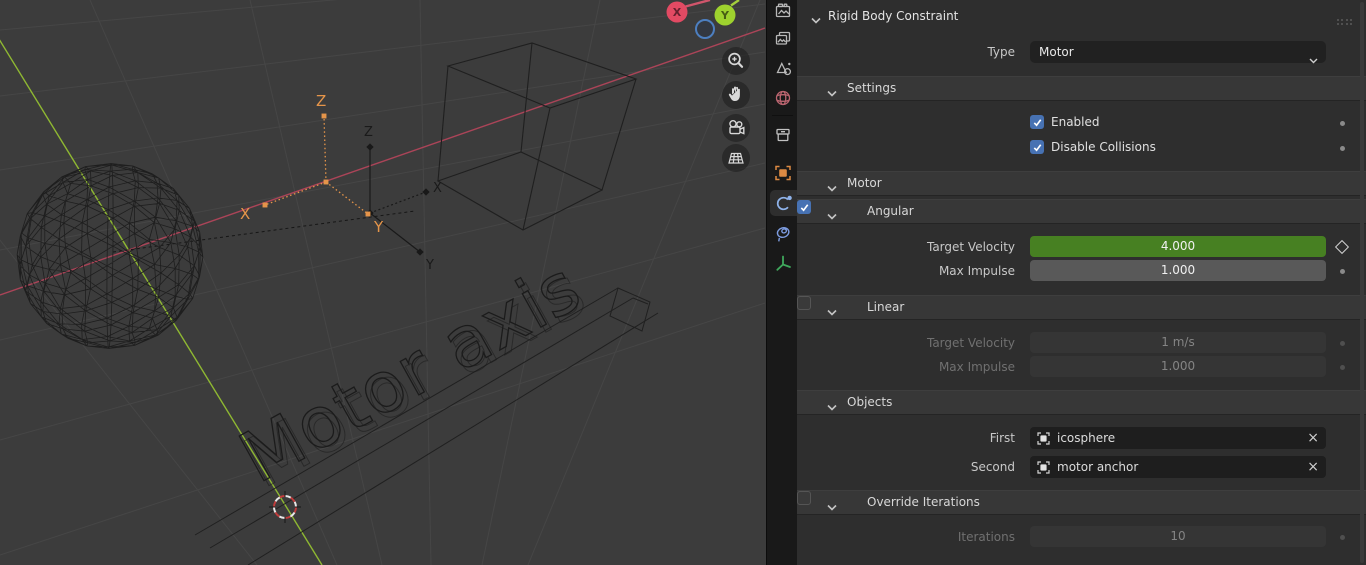 The height and width of the screenshot is (565, 1366). What do you see at coordinates (782, 263) in the screenshot?
I see `tab-object-data-properties` at bounding box center [782, 263].